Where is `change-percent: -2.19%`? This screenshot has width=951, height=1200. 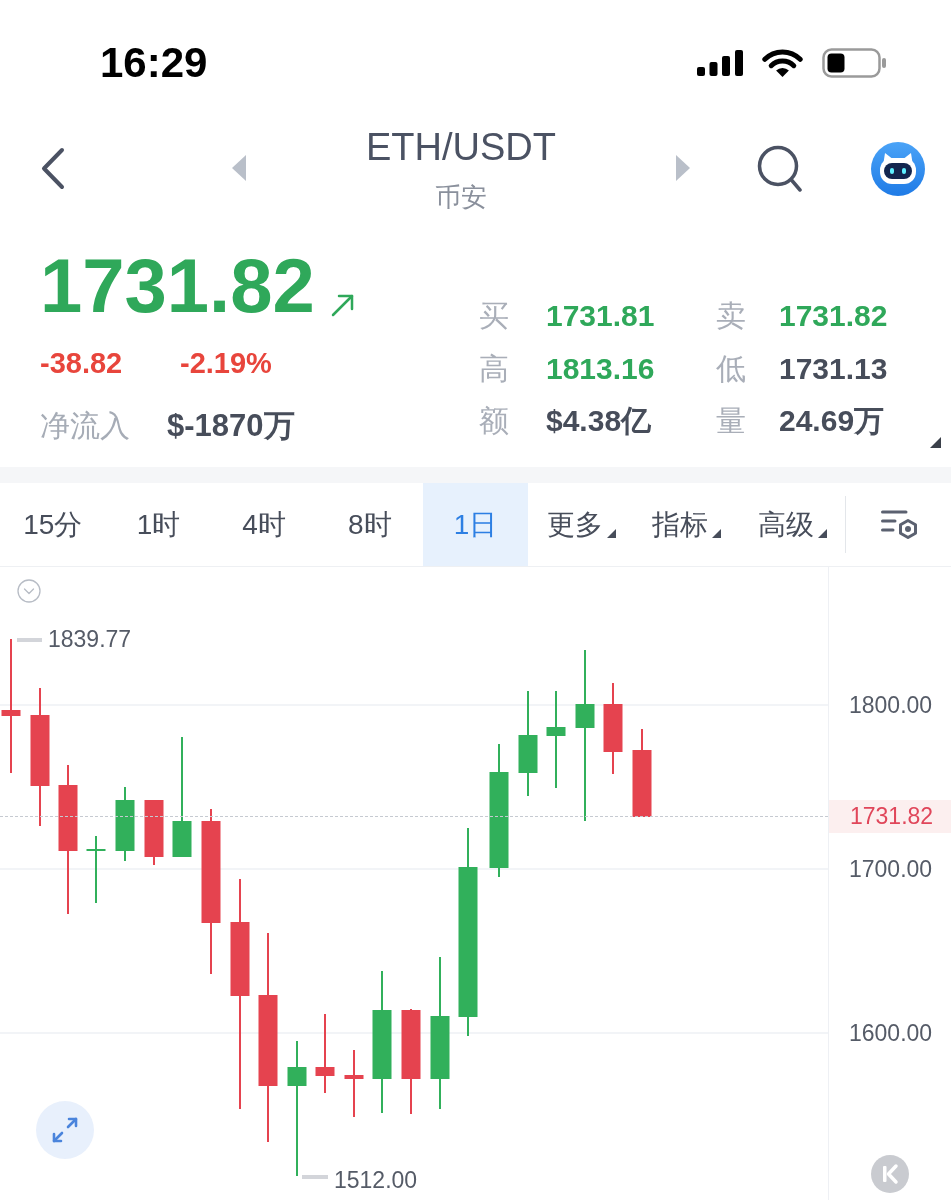 change-percent: -2.19% is located at coordinates (226, 363).